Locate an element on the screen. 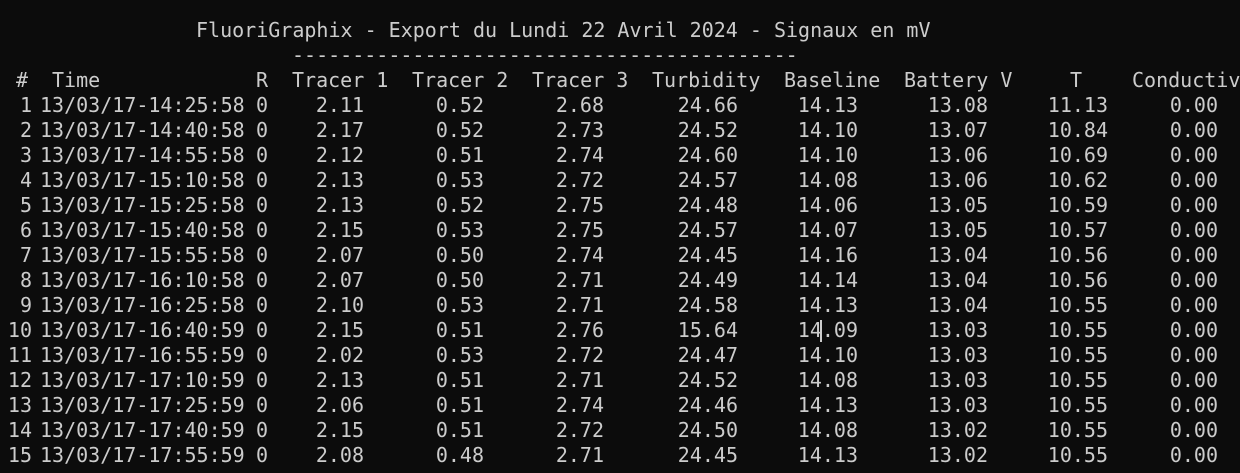 Image resolution: width=1240 pixels, height=473 pixels. cell-col-tracer1: 2.15 is located at coordinates (339, 330).